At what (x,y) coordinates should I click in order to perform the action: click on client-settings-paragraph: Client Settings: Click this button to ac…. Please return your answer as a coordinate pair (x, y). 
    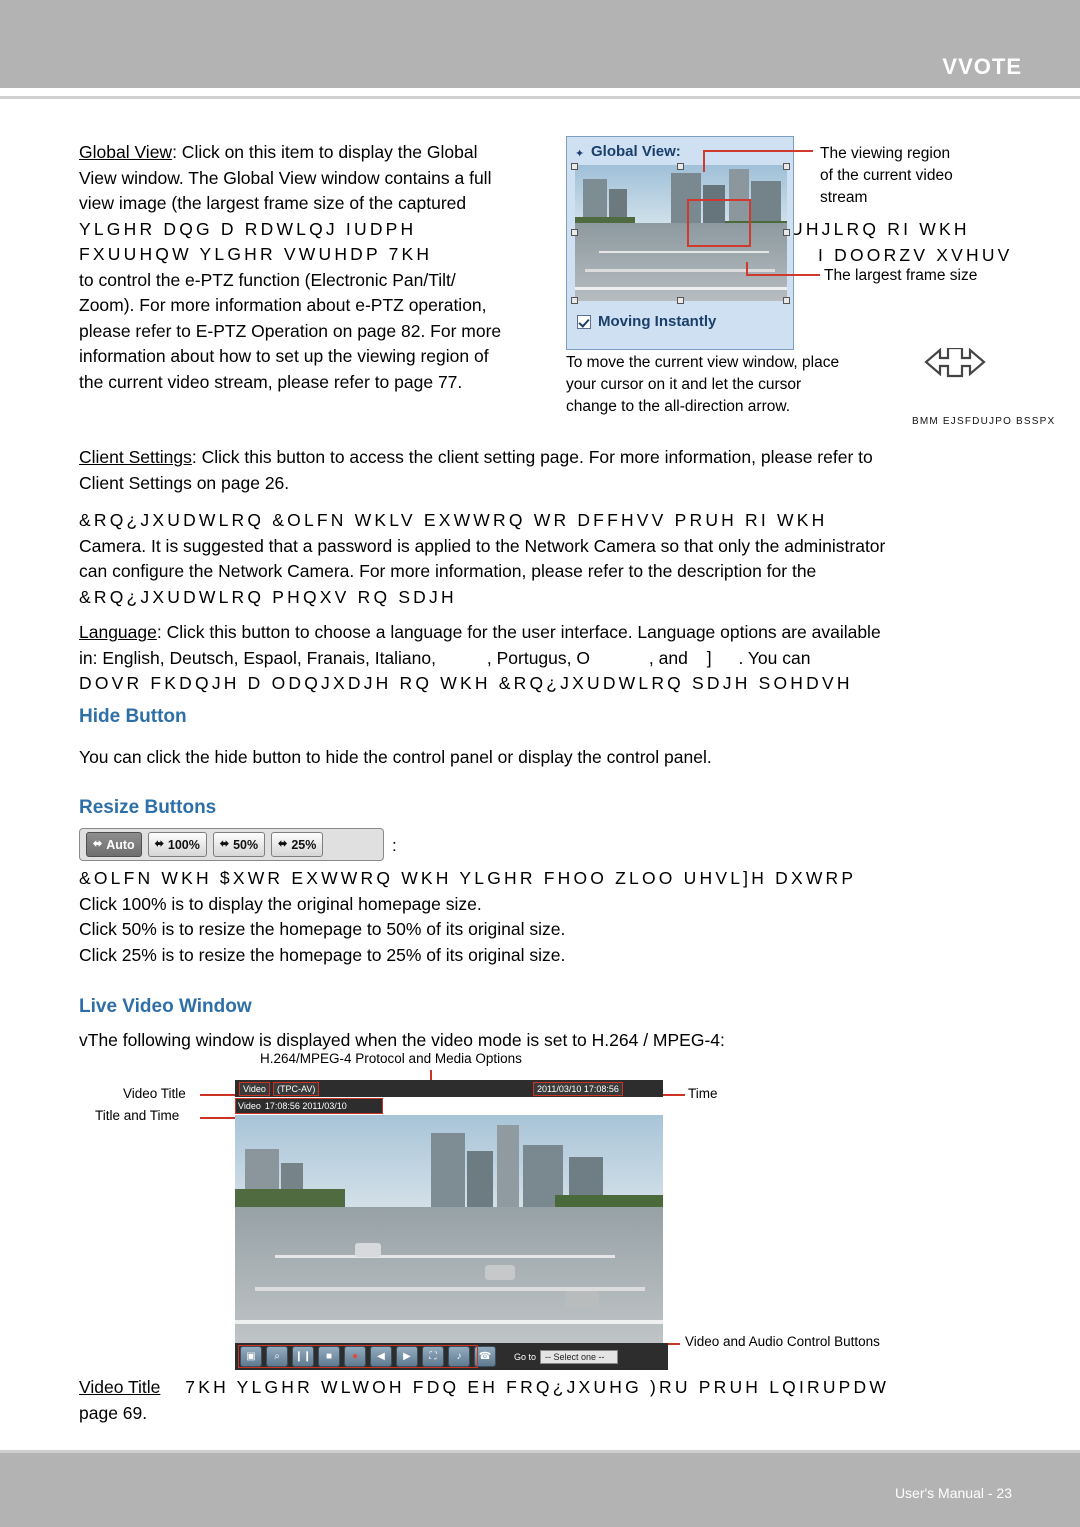
    Looking at the image, I should click on (544, 470).